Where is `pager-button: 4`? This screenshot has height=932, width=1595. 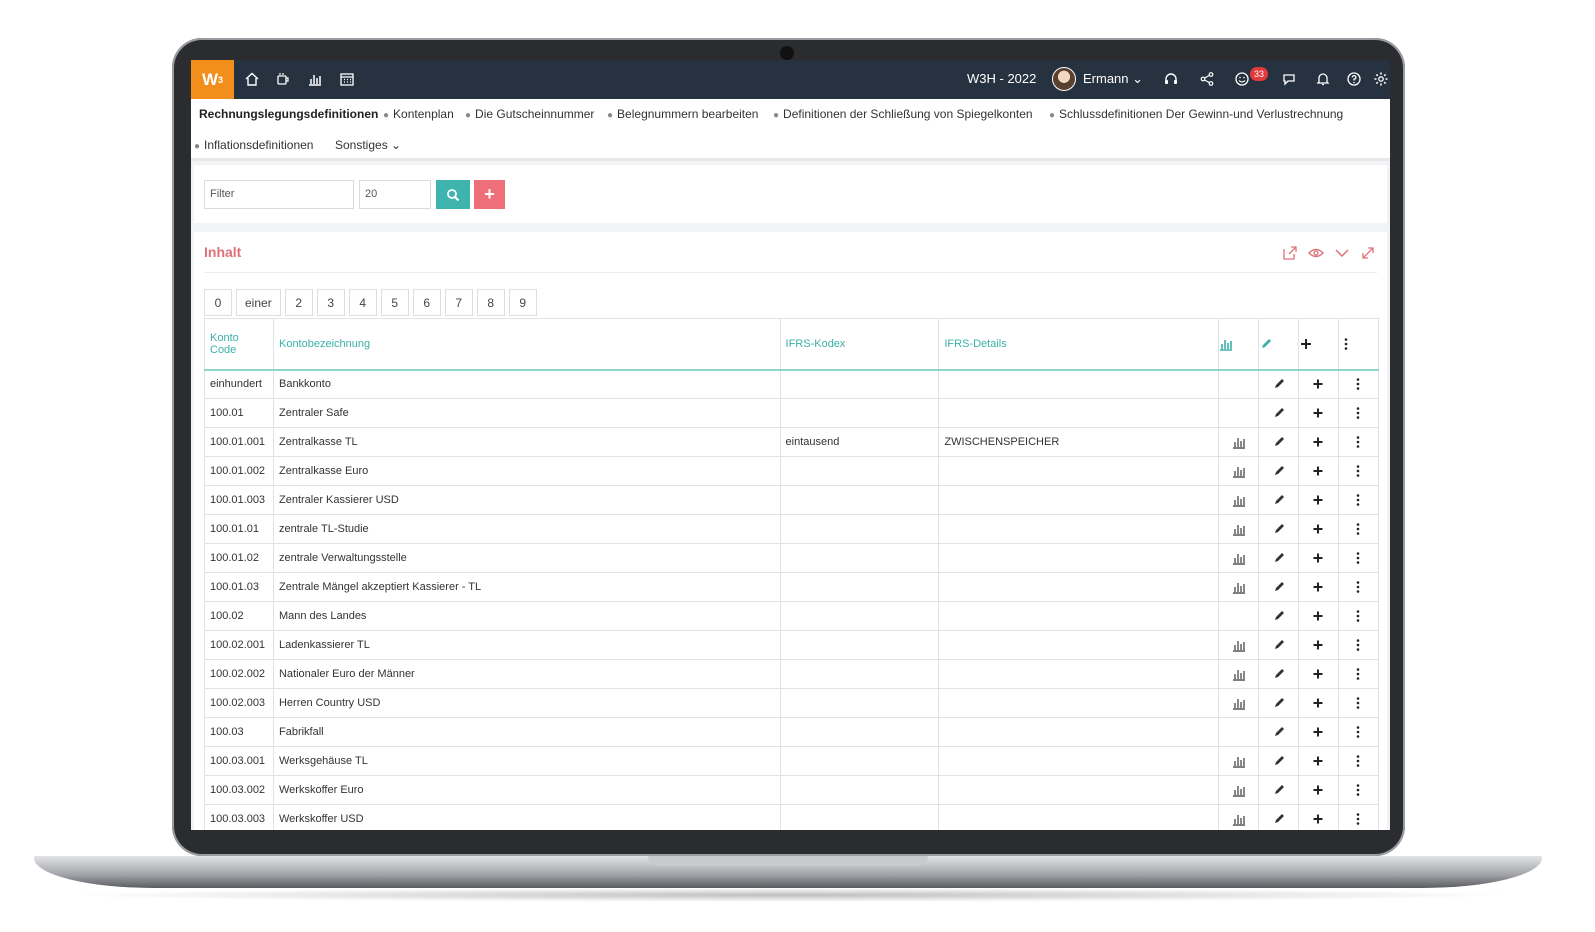 pager-button: 4 is located at coordinates (362, 302).